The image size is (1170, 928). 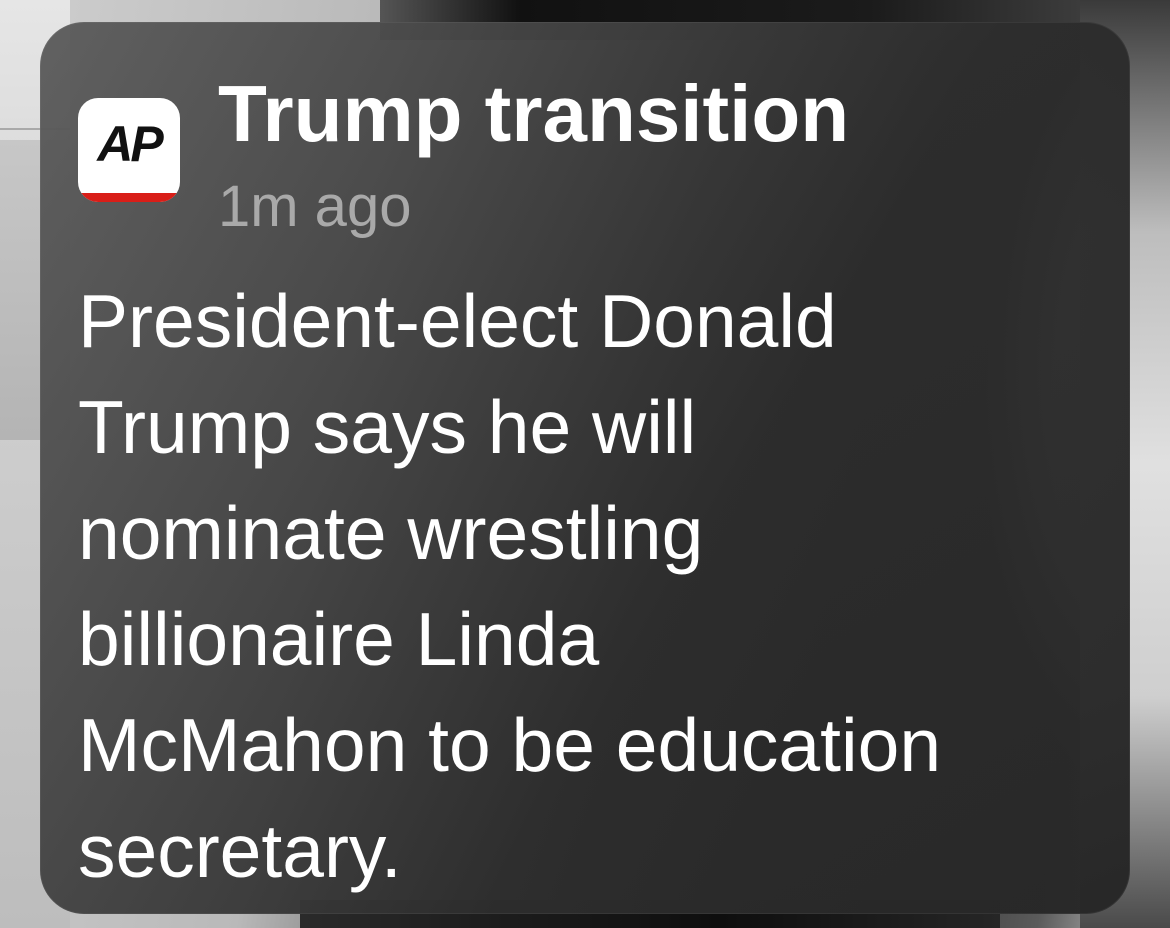 I want to click on app-icon-label: AP, so click(x=130, y=144).